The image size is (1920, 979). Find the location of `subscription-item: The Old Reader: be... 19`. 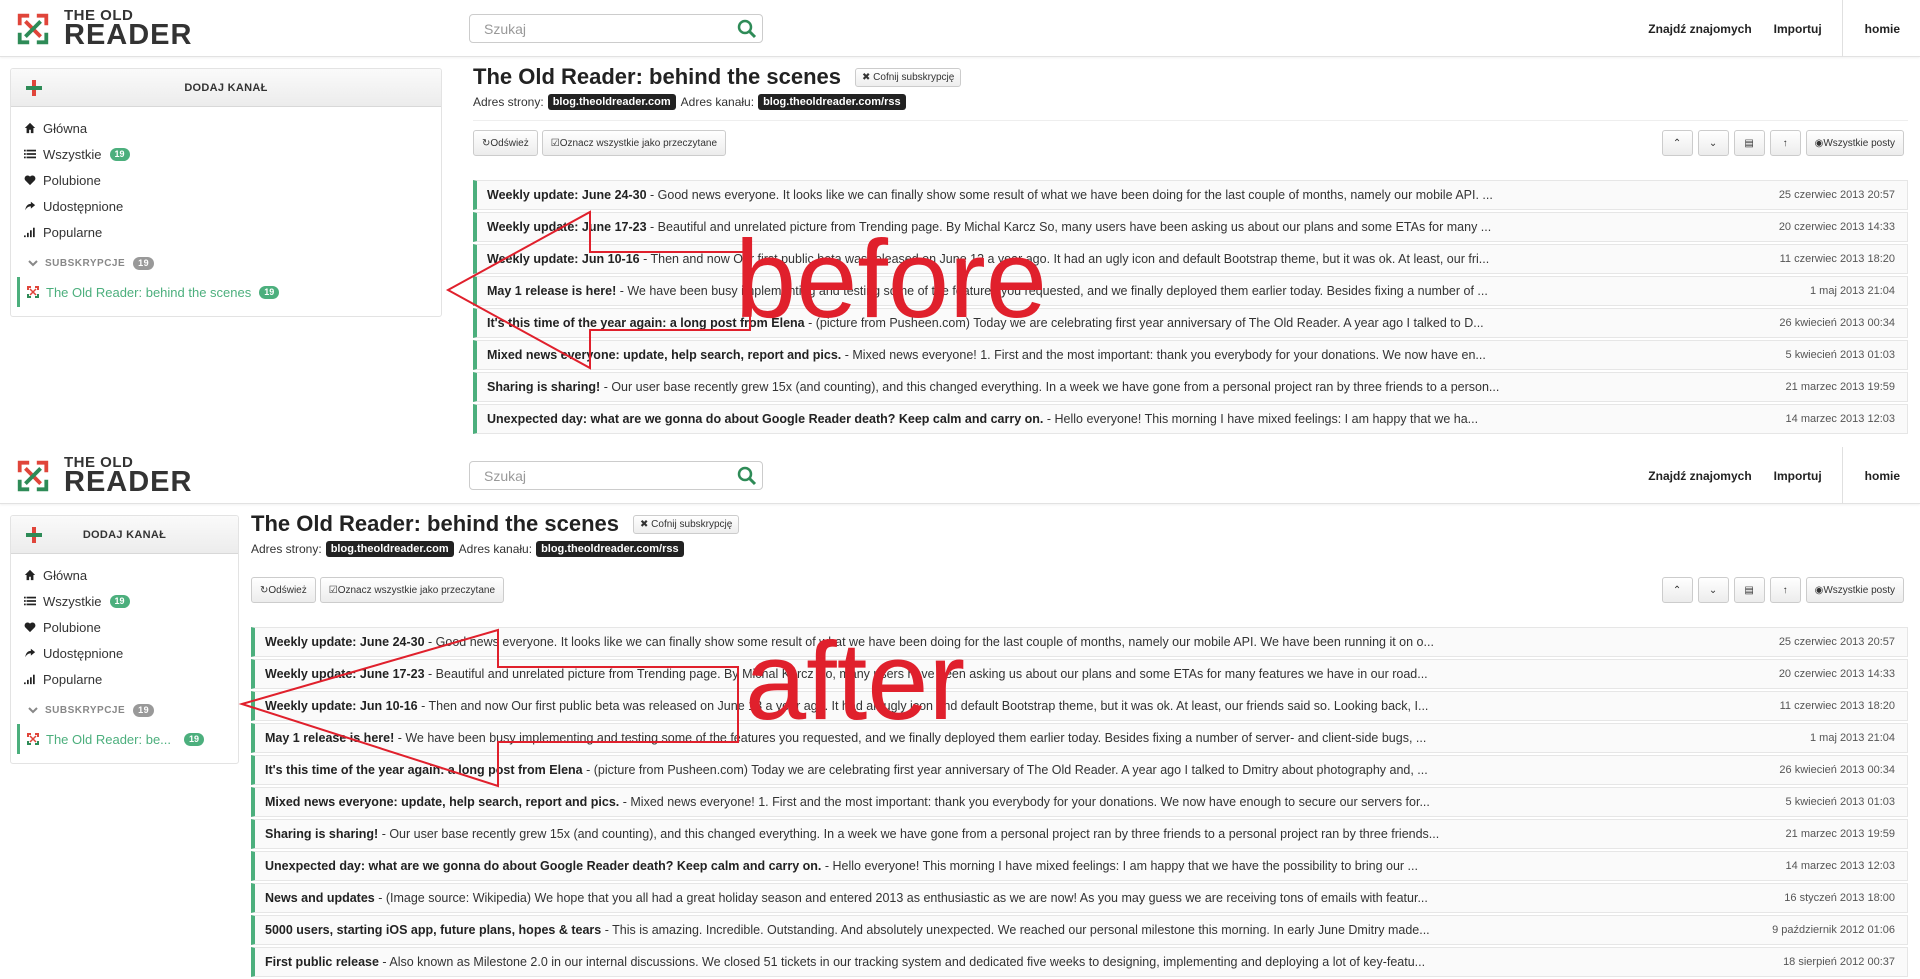

subscription-item: The Old Reader: be... 19 is located at coordinates (127, 739).